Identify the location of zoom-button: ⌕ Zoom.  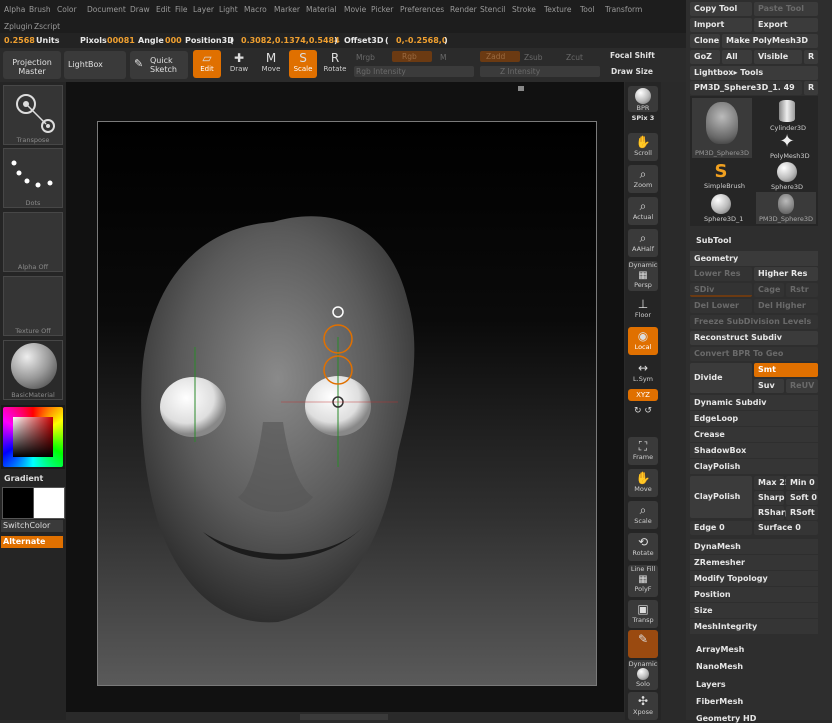
(643, 179).